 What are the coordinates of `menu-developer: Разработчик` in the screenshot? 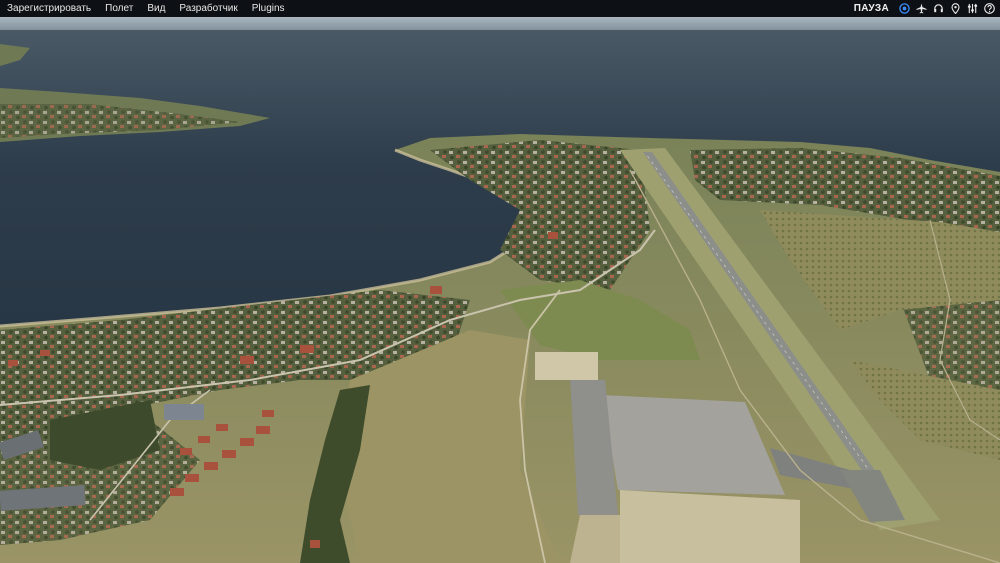 It's located at (208, 8).